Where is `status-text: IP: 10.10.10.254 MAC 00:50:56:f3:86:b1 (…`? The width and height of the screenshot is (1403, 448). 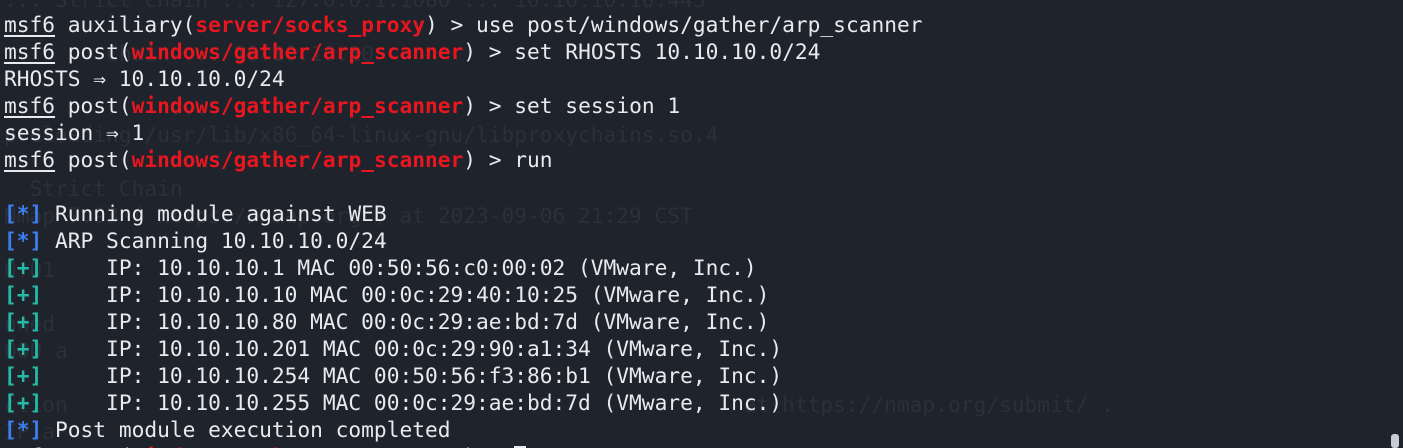
status-text: IP: 10.10.10.254 MAC 00:50:56:f3:86:b1 (… is located at coordinates (412, 375).